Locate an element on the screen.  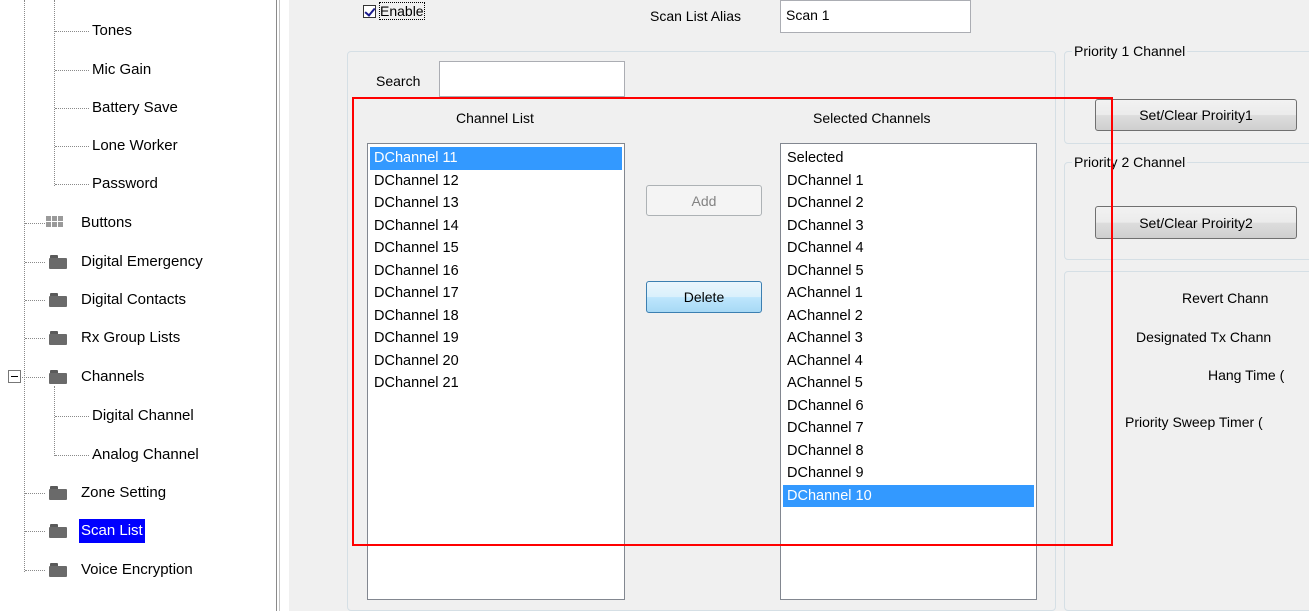
tree-item-digital-emergency: Digital Emergency is located at coordinates (136, 262).